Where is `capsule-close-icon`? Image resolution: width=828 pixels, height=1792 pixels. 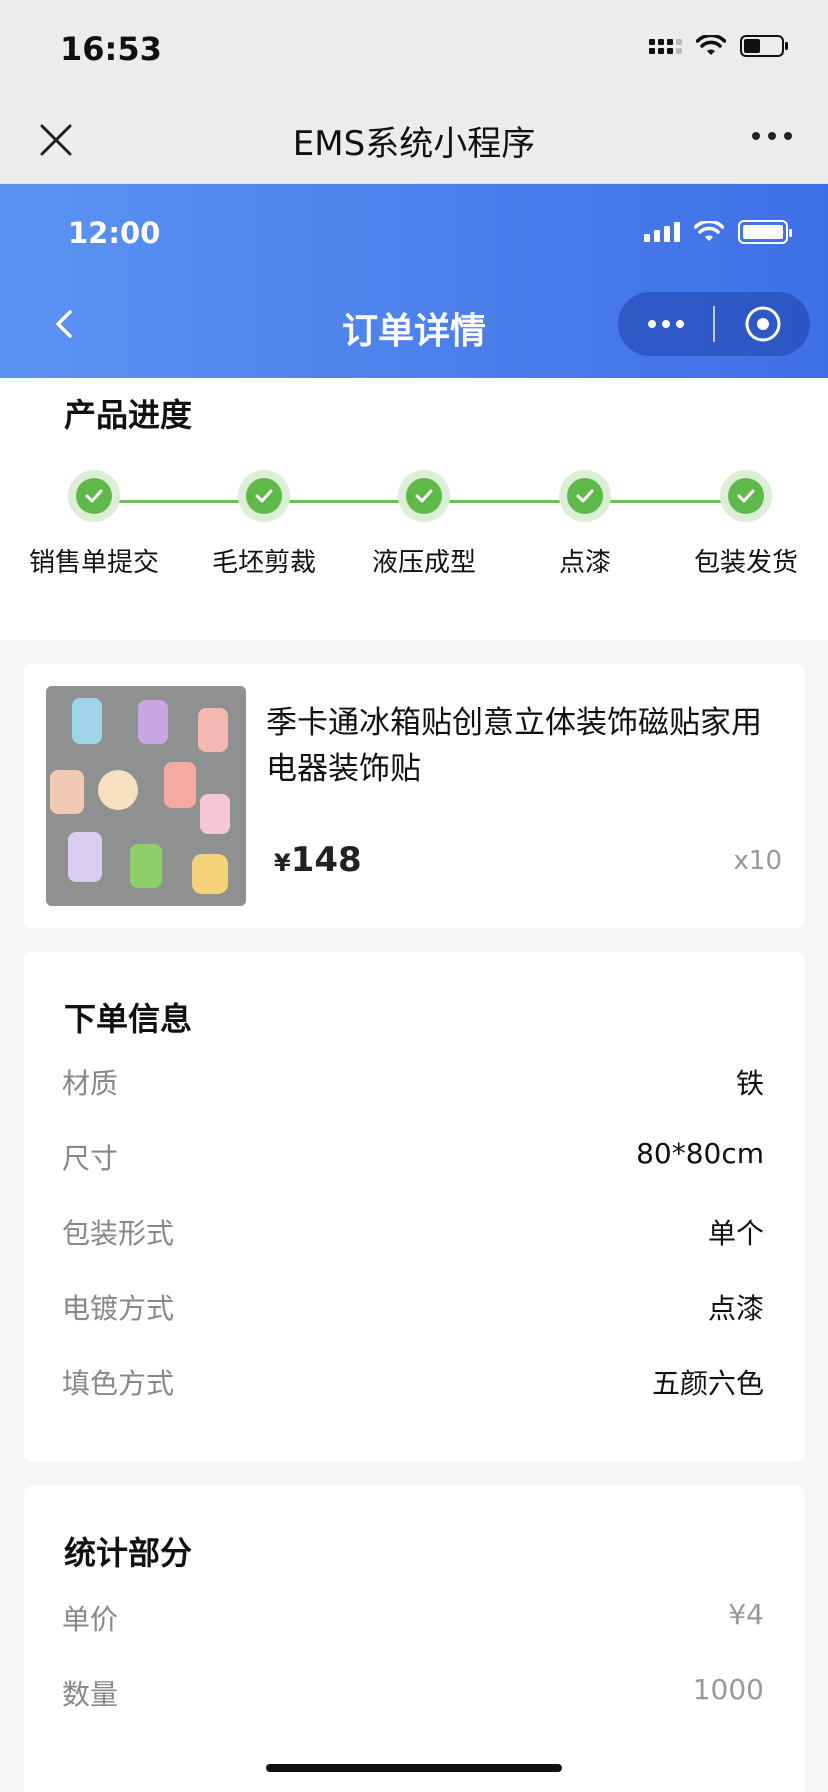 capsule-close-icon is located at coordinates (762, 324).